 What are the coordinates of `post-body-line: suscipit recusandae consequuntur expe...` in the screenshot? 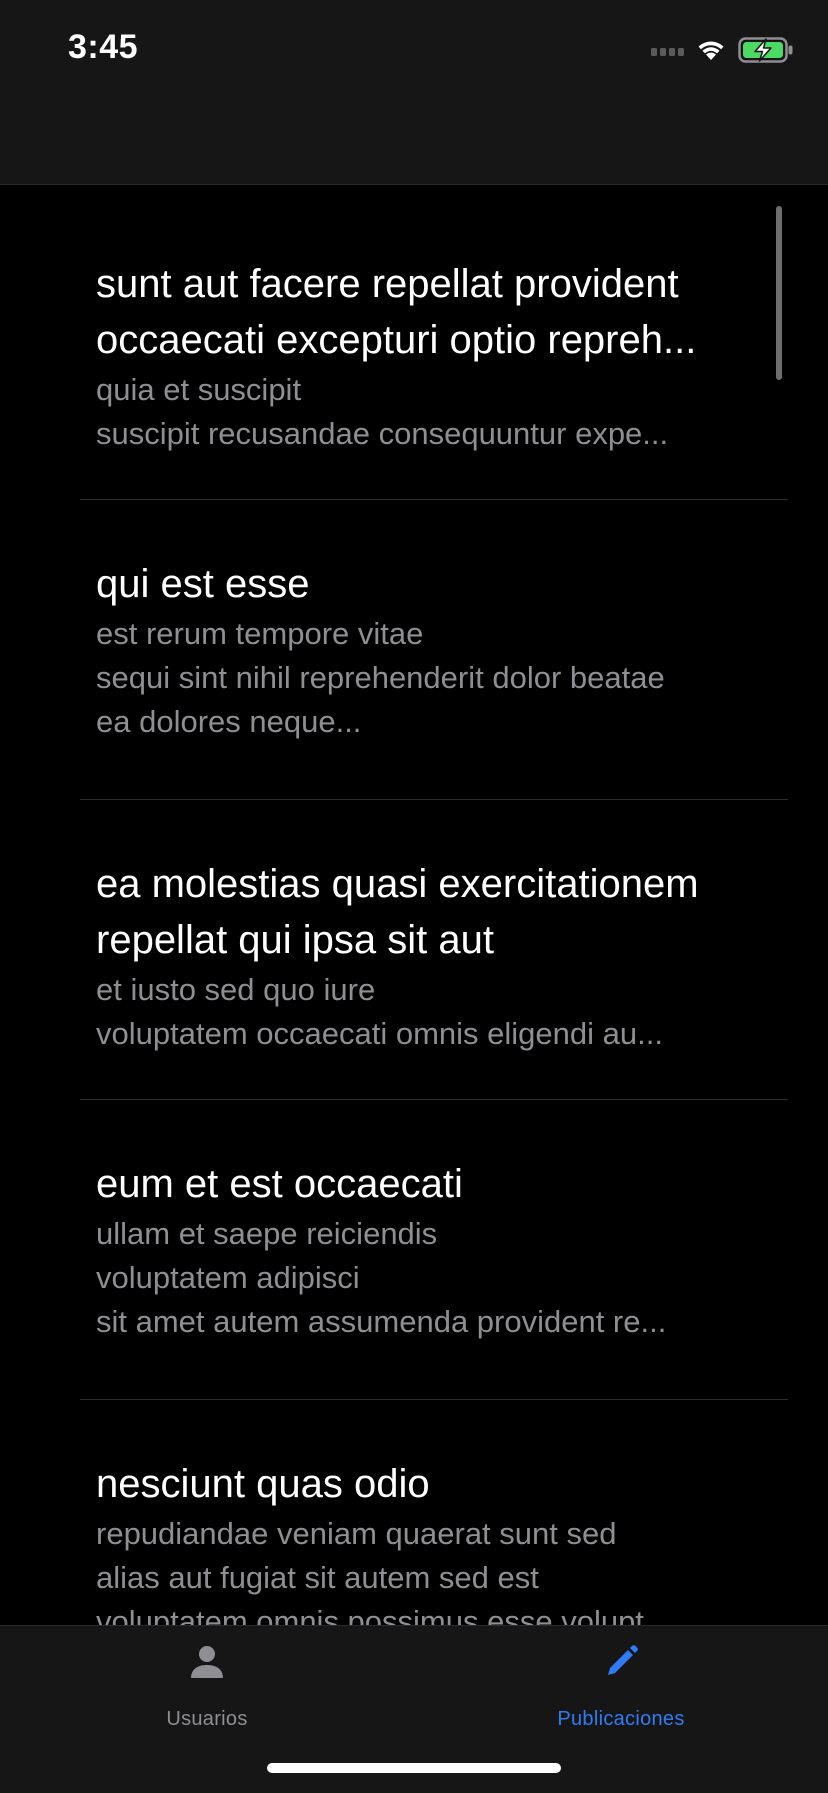 It's located at (382, 433).